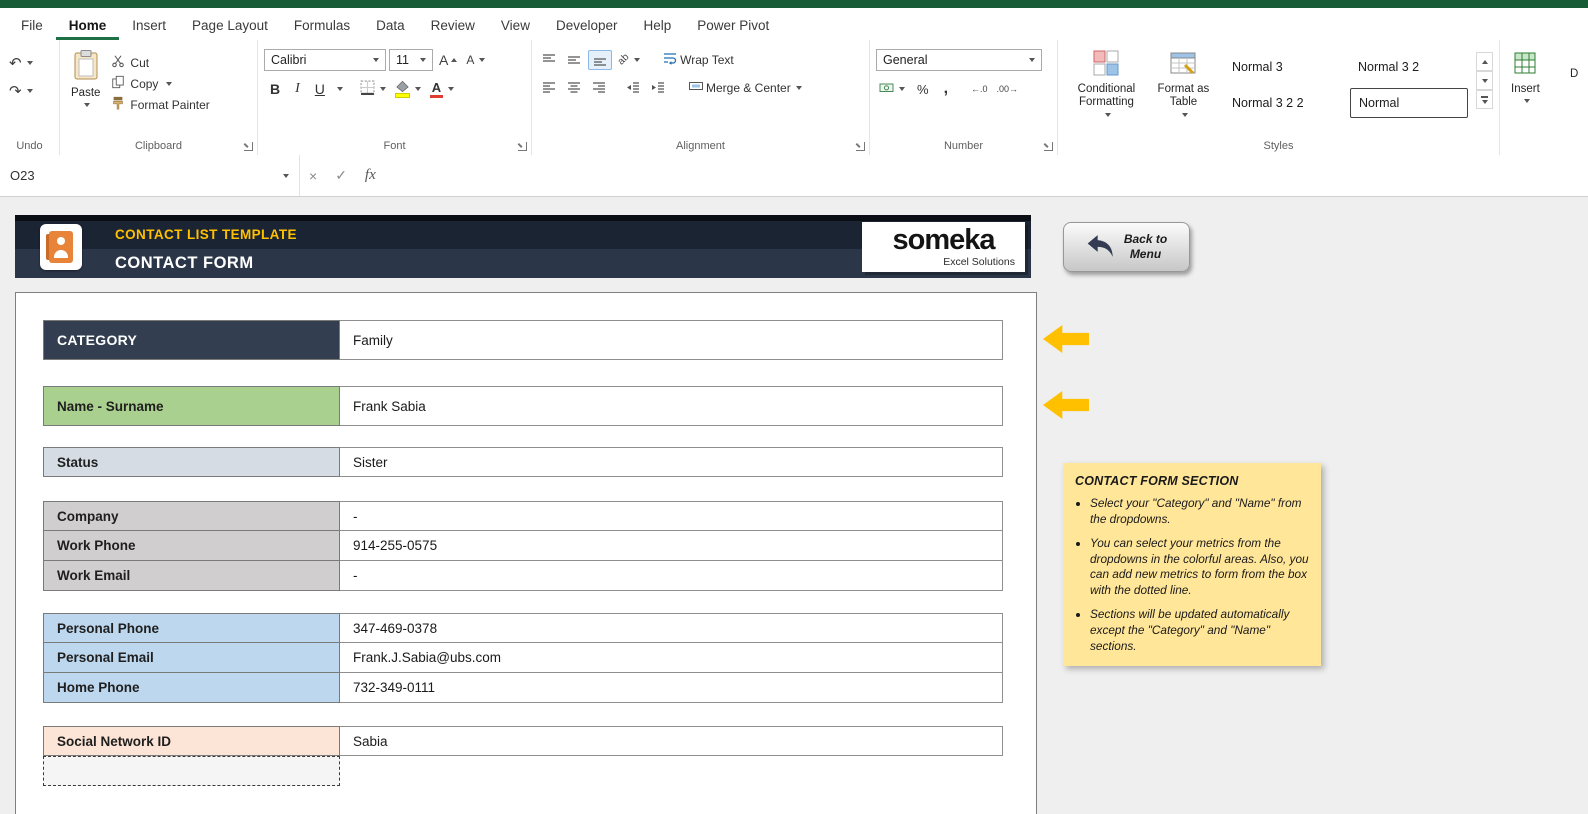 The image size is (1588, 814). What do you see at coordinates (191, 688) in the screenshot?
I see `home-phone-label-cell: Home Phone` at bounding box center [191, 688].